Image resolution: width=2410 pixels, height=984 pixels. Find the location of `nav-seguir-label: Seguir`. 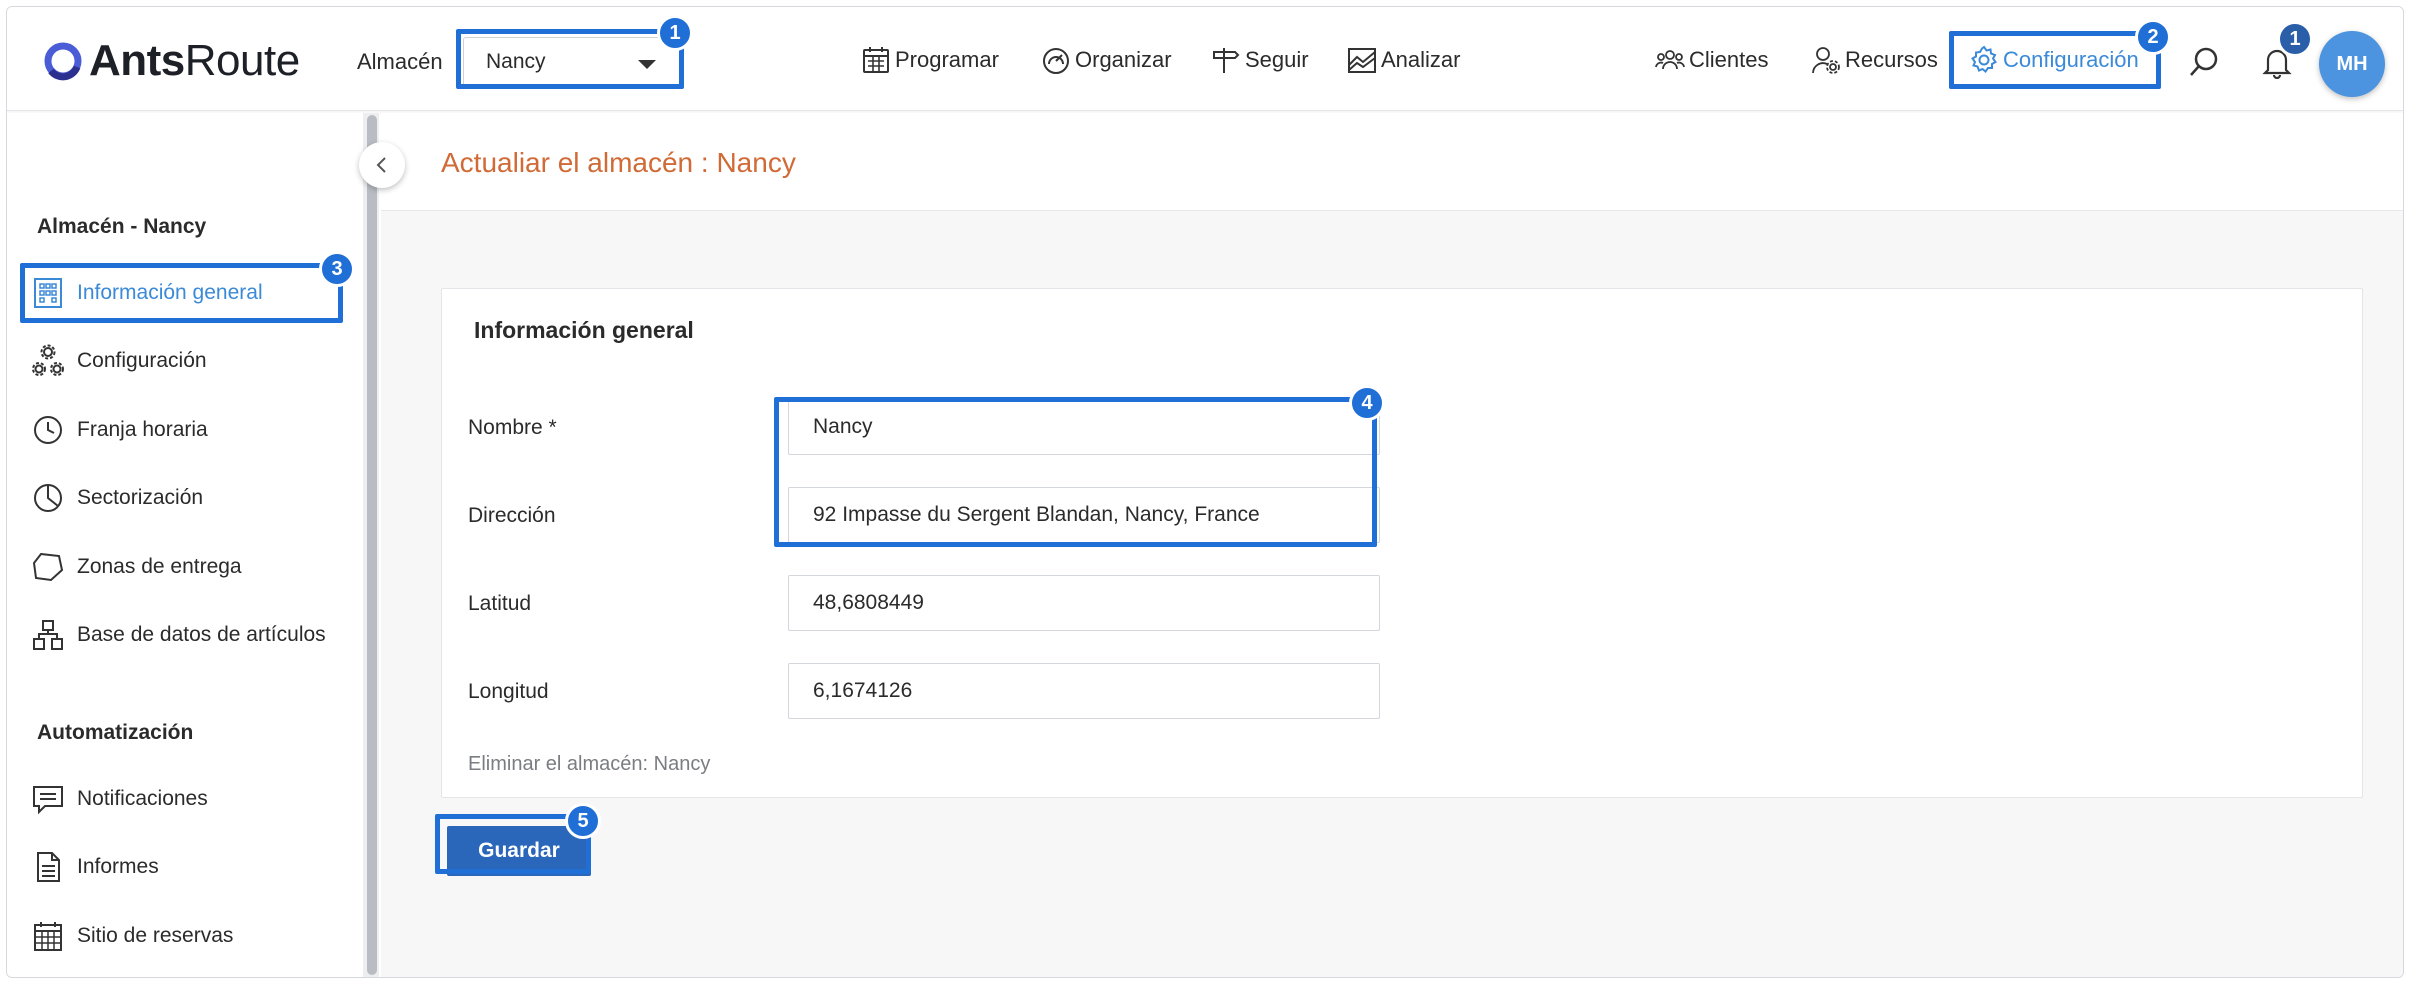

nav-seguir-label: Seguir is located at coordinates (1277, 59).